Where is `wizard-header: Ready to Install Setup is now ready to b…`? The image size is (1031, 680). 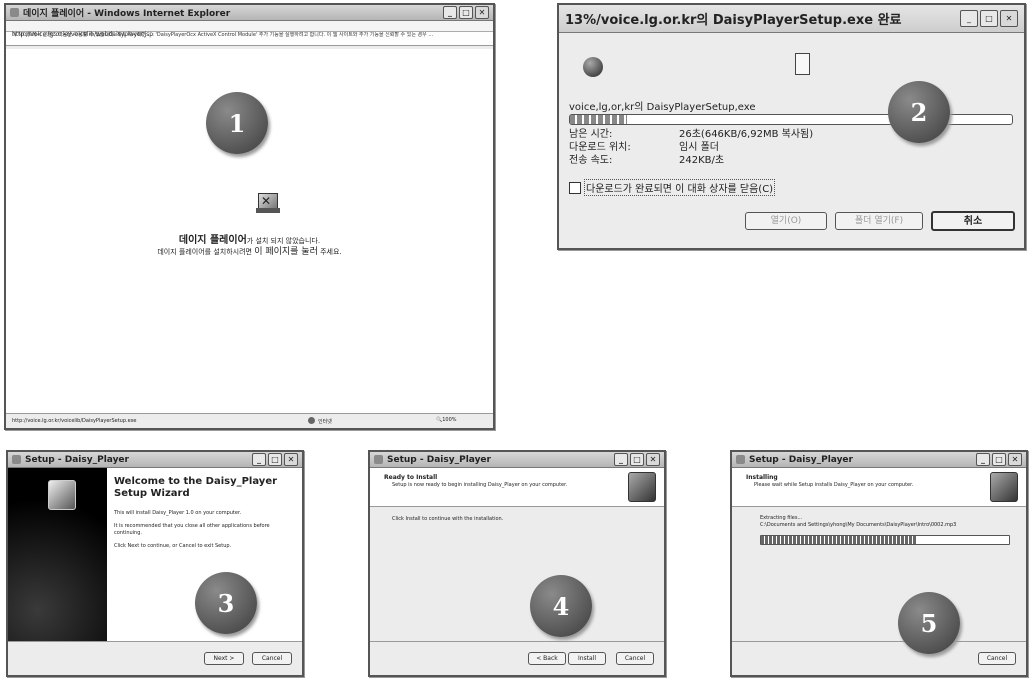 wizard-header: Ready to Install Setup is now ready to b… is located at coordinates (517, 487).